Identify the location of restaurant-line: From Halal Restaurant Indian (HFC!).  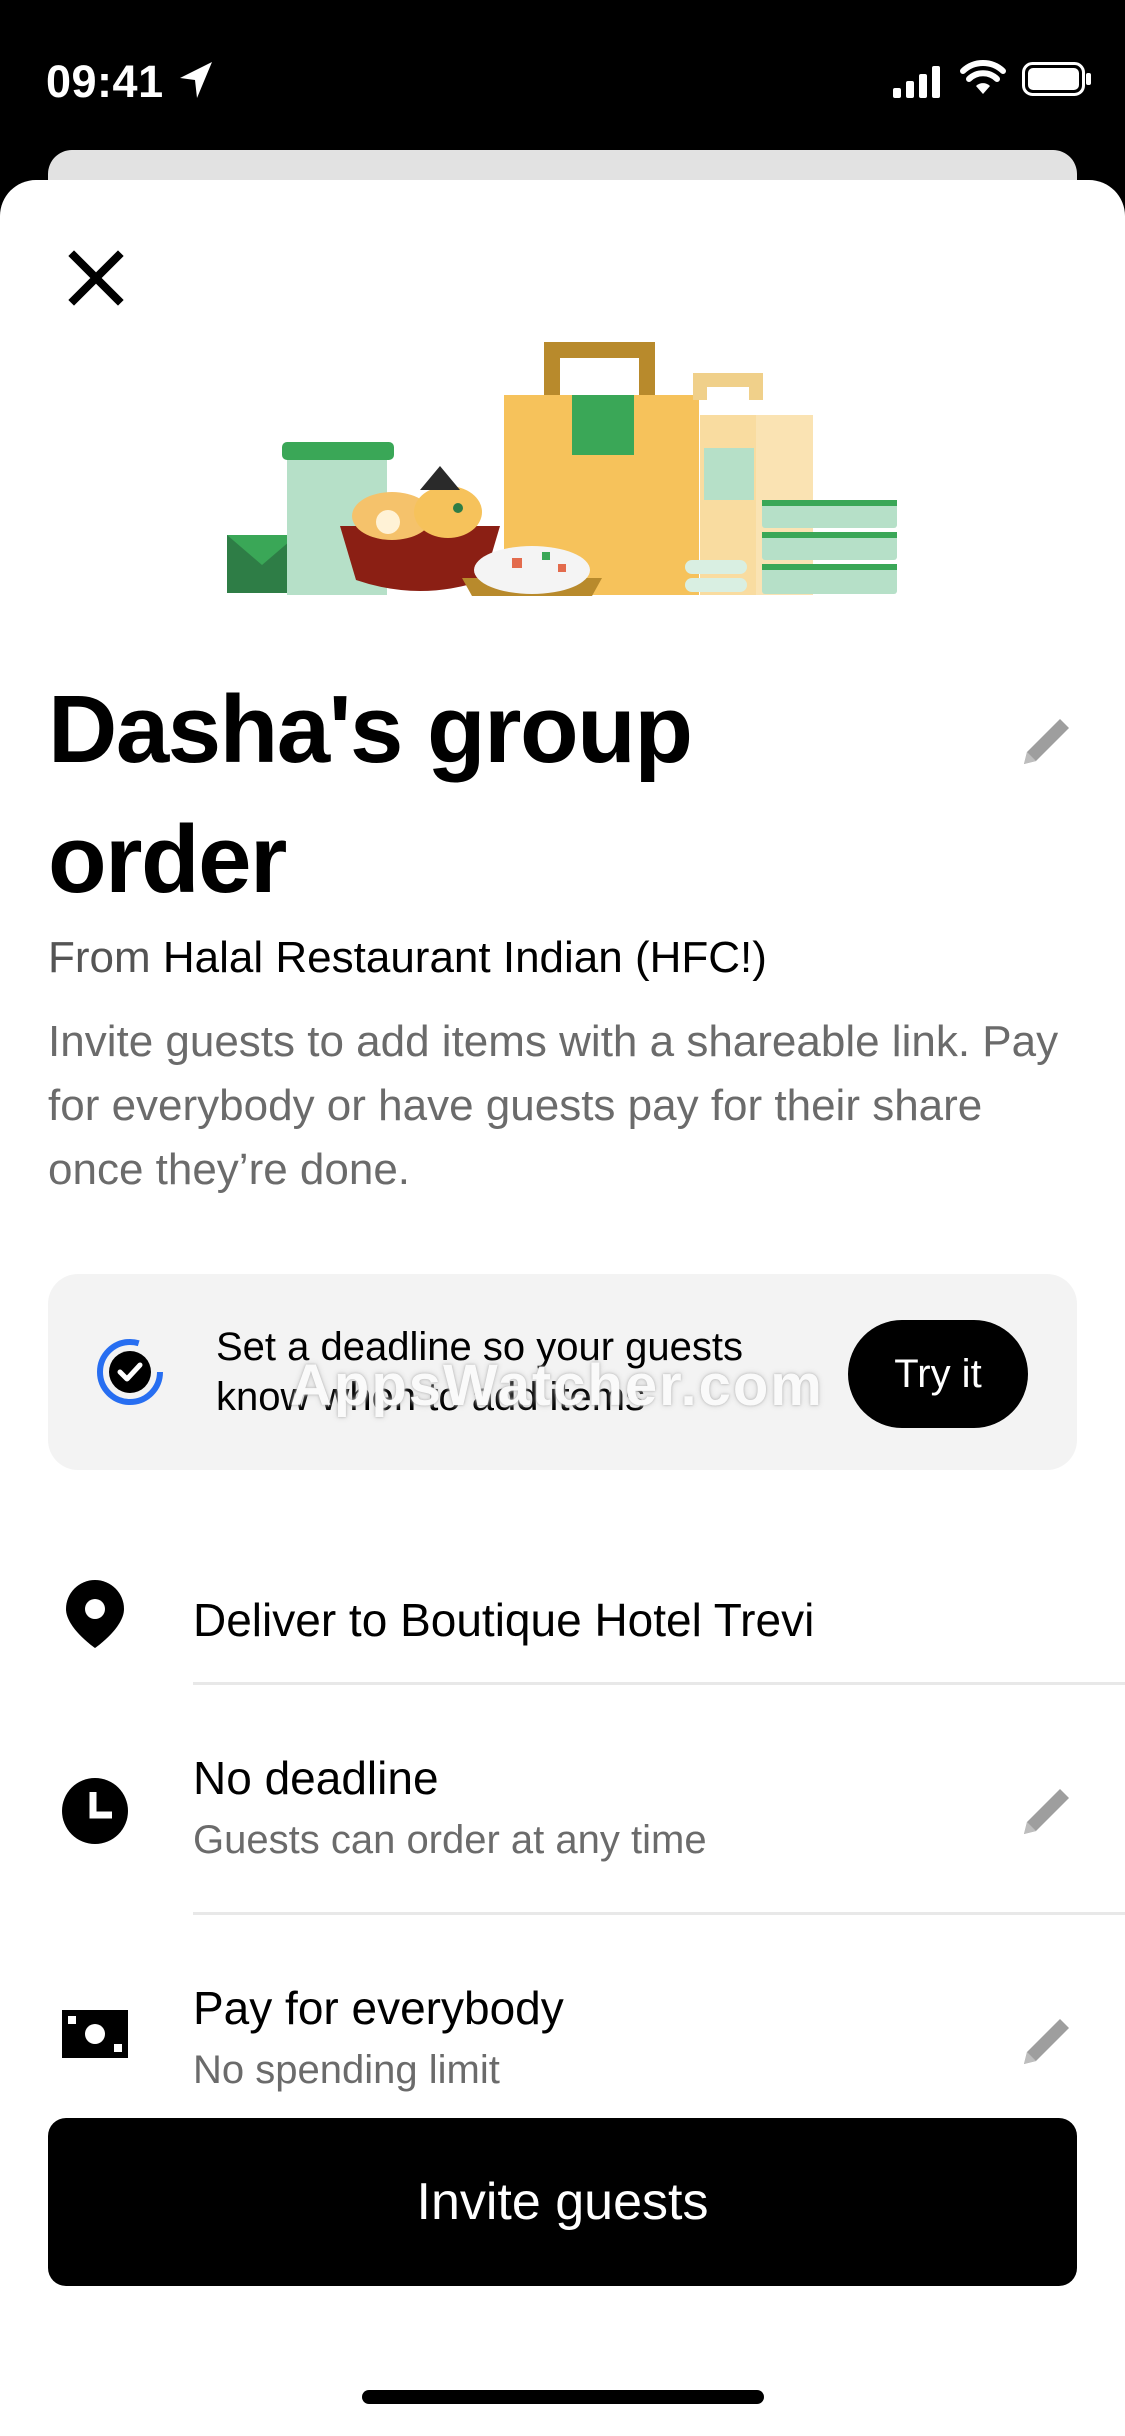
(407, 958).